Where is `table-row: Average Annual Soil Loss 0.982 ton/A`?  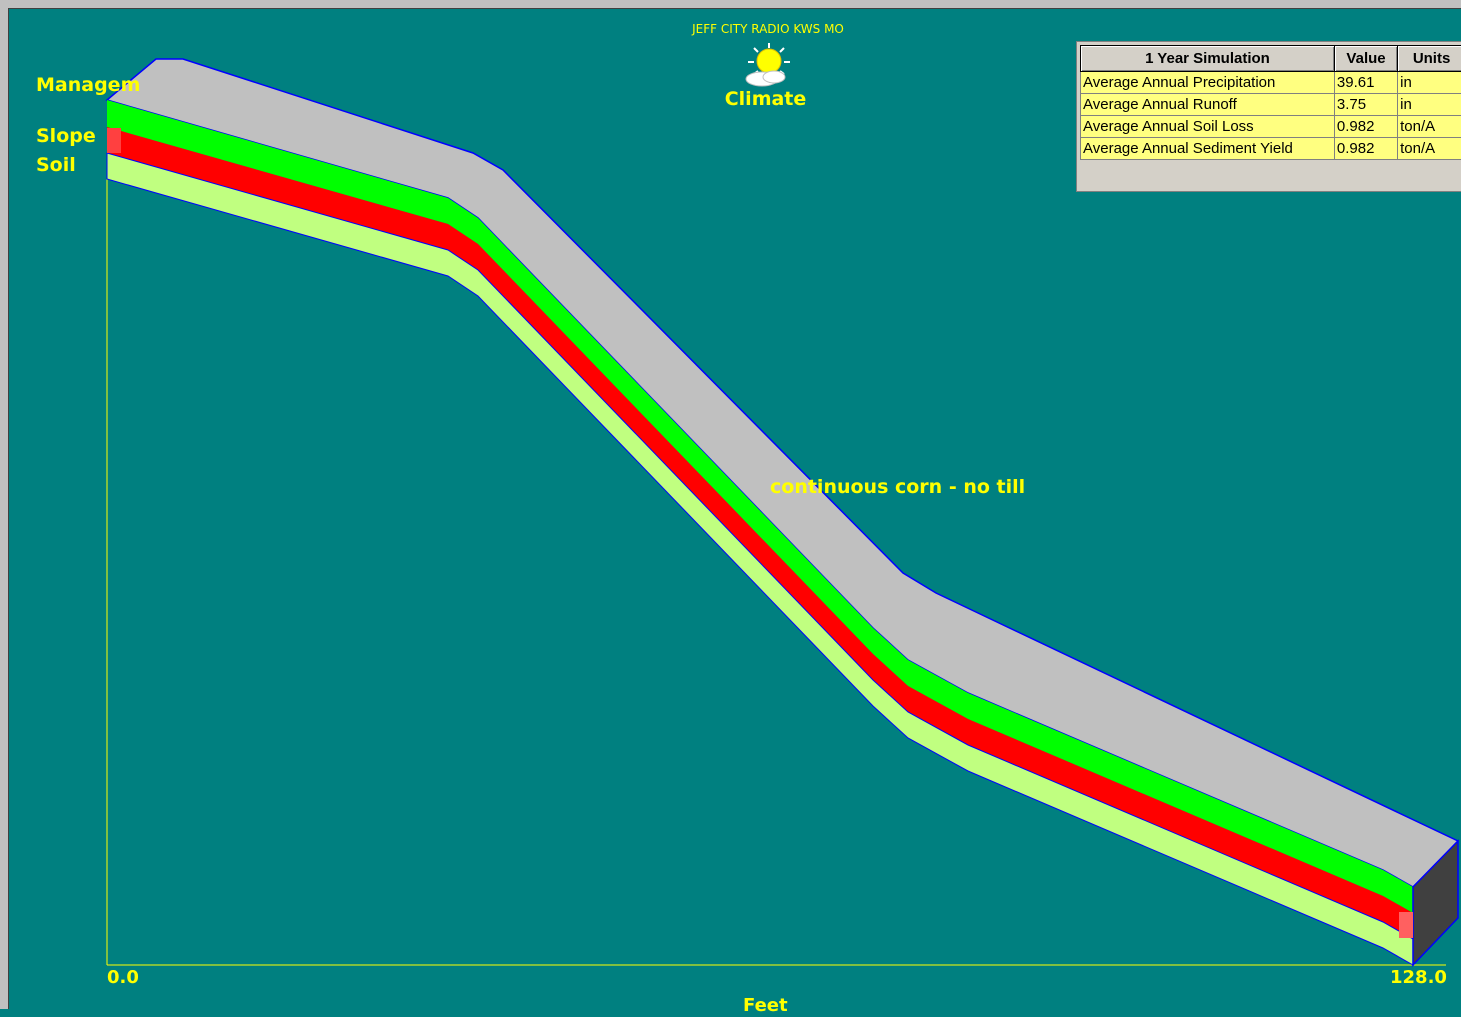
table-row: Average Annual Soil Loss 0.982 ton/A is located at coordinates (1271, 127).